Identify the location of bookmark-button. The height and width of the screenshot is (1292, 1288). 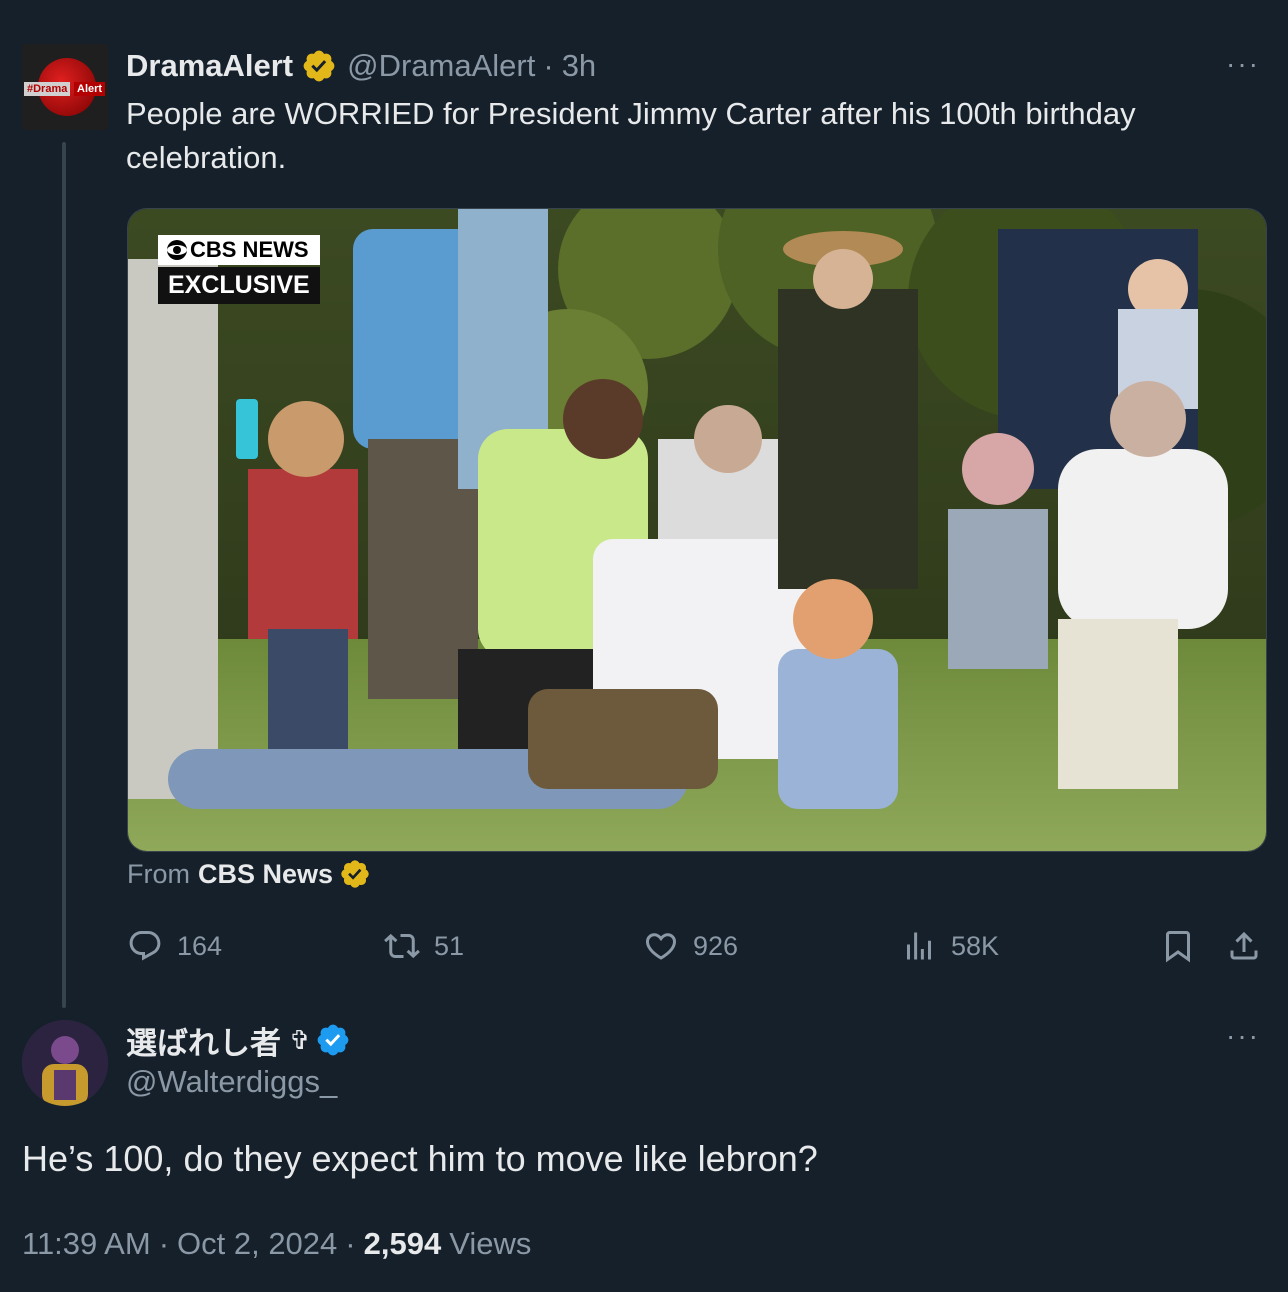
(1185, 946).